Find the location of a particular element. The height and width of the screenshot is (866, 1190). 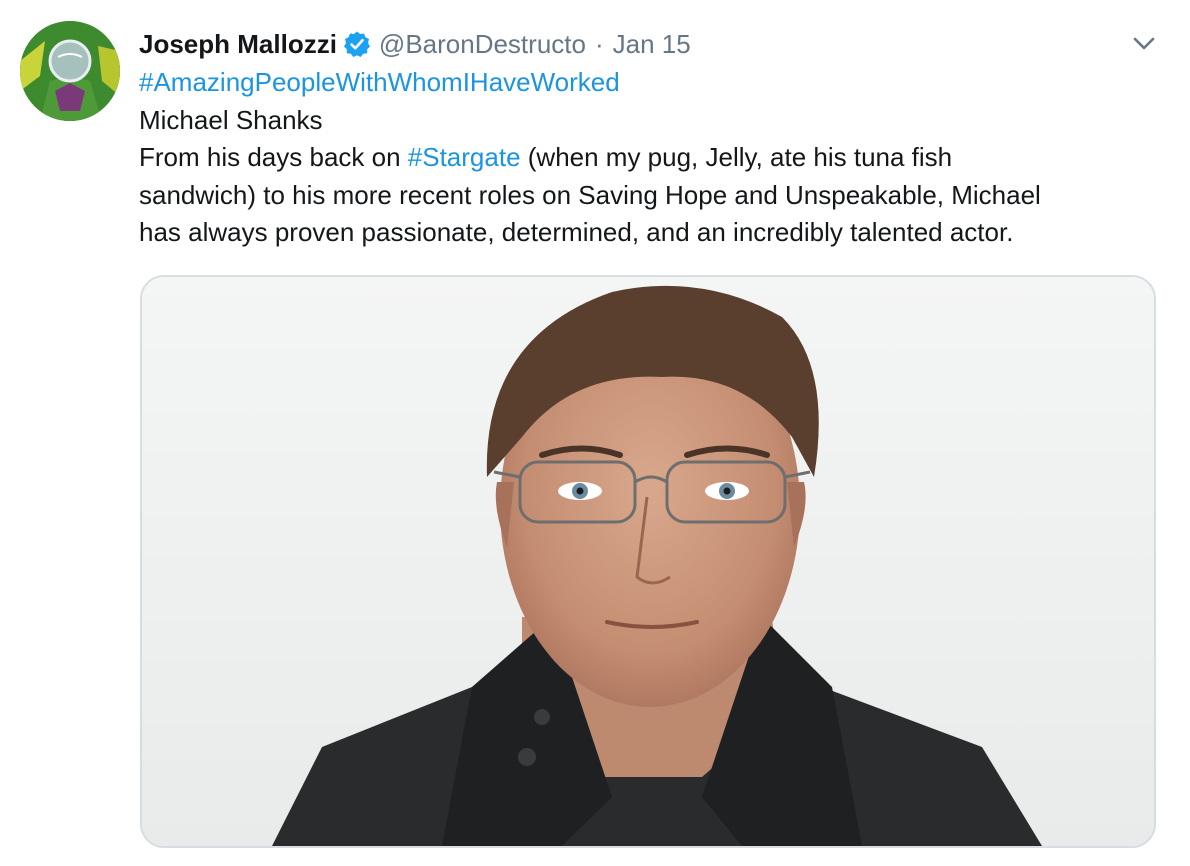

avatar-image is located at coordinates (70, 71).